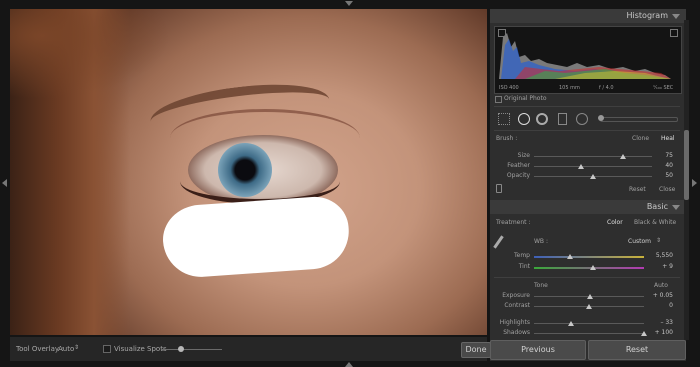  Describe the element at coordinates (569, 88) in the screenshot. I see `focal-length-value: 105 mm` at that location.